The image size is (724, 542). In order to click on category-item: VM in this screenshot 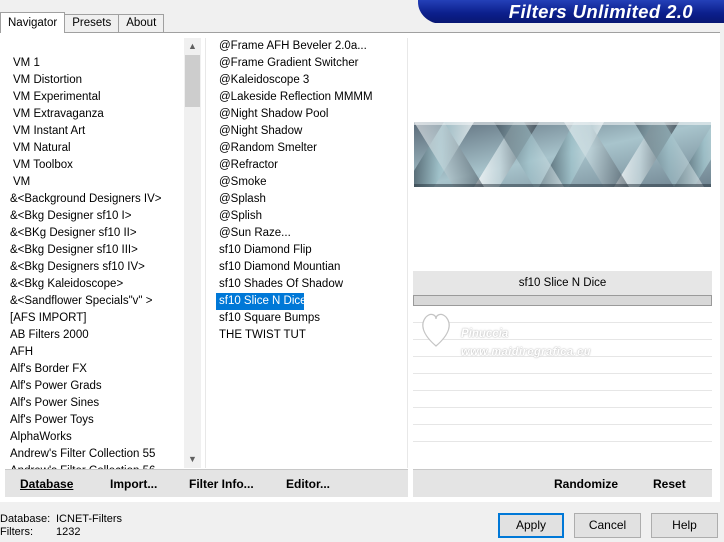, I will do `click(96, 182)`.